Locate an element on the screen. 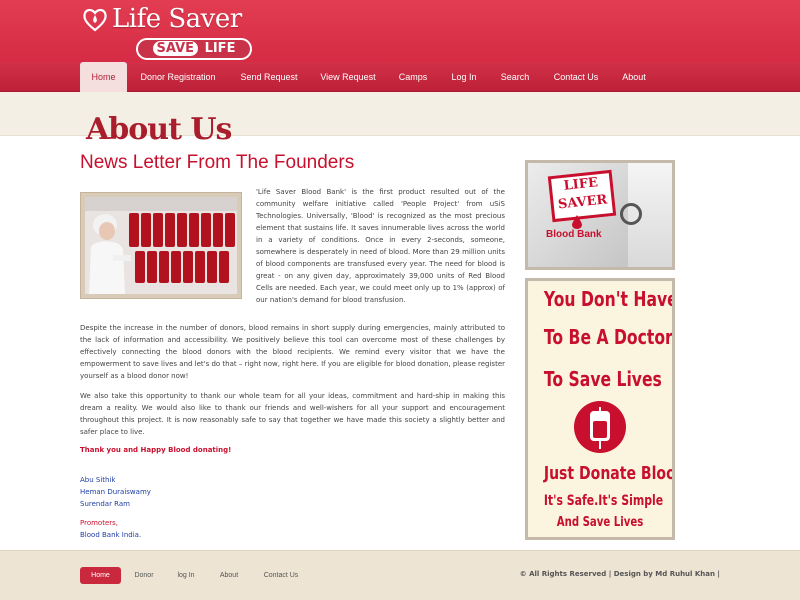 This screenshot has height=600, width=800. blood-bag-icon is located at coordinates (600, 427).